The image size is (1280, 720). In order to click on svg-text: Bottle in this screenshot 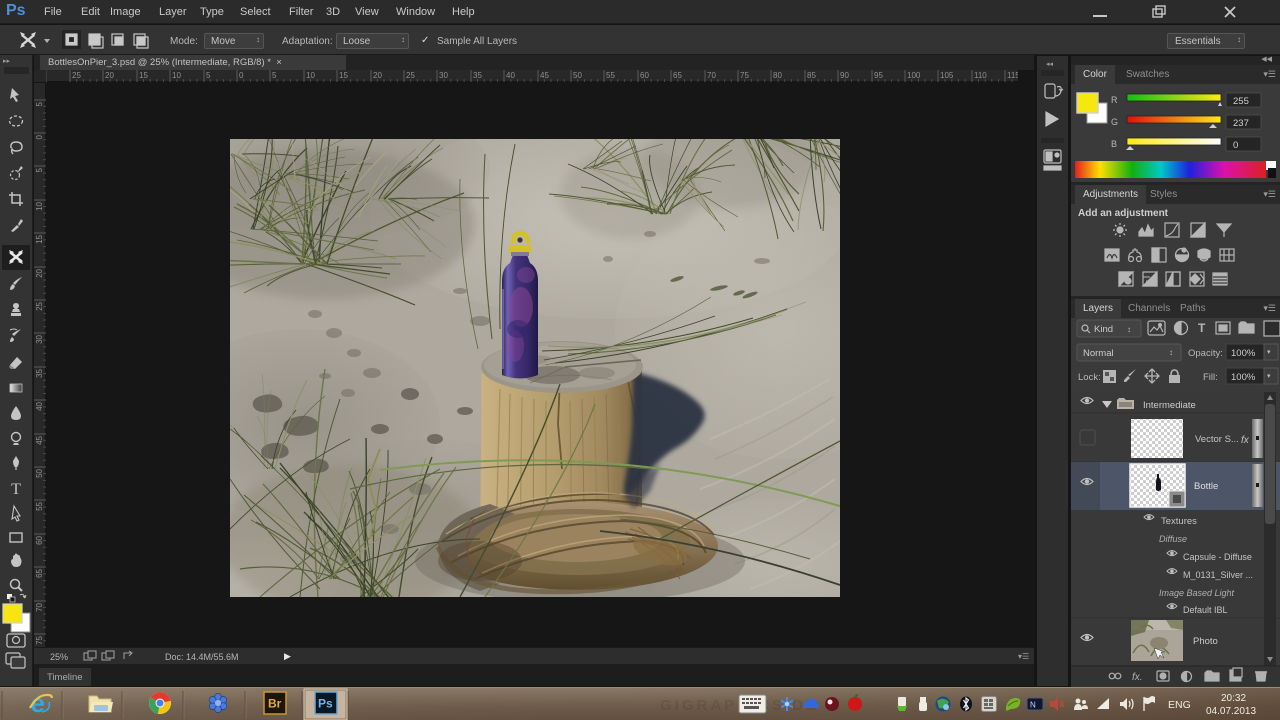, I will do `click(1206, 486)`.